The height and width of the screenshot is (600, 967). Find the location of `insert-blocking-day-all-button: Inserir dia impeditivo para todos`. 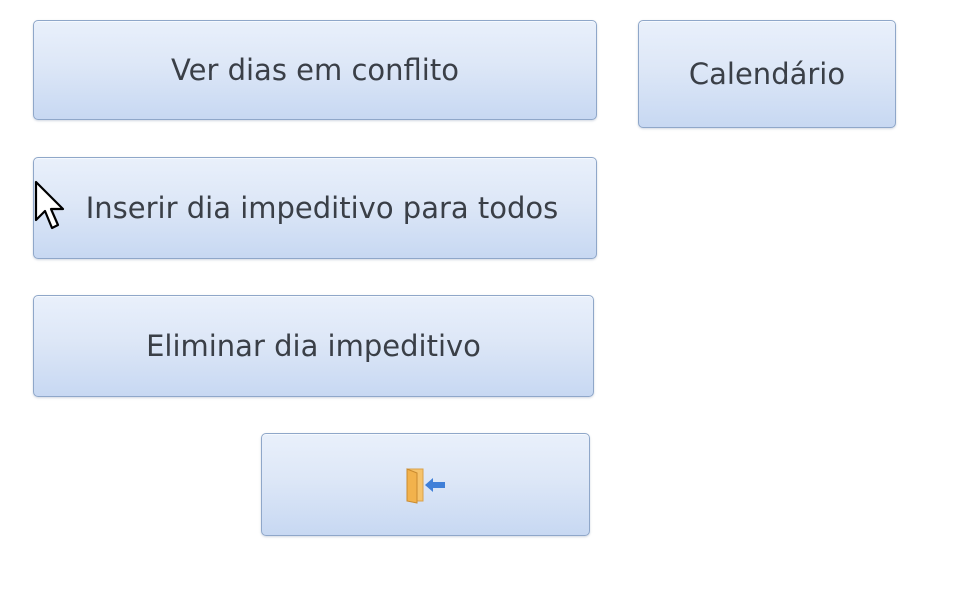

insert-blocking-day-all-button: Inserir dia impeditivo para todos is located at coordinates (315, 208).